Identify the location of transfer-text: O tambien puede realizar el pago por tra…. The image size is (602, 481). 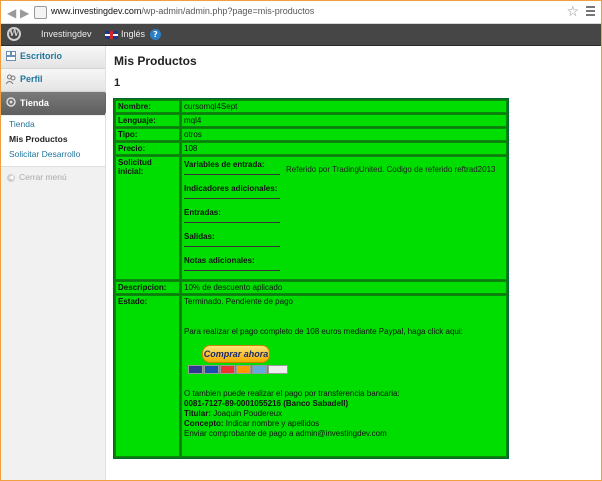
(292, 393).